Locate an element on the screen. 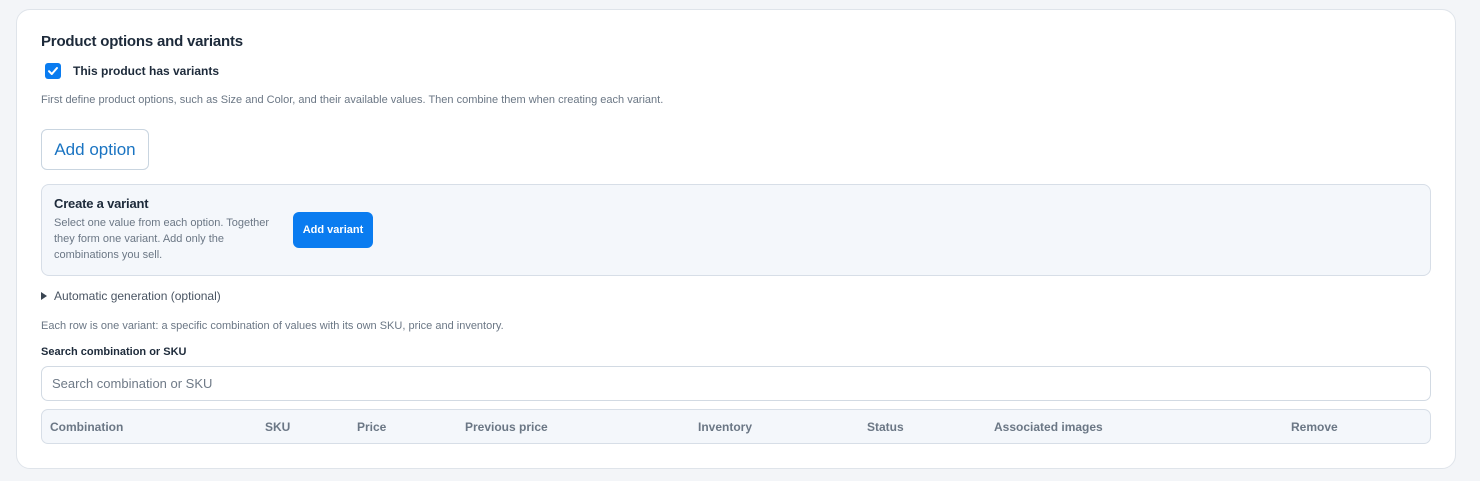 The image size is (1480, 481). has-variants-label: This product has variants is located at coordinates (146, 71).